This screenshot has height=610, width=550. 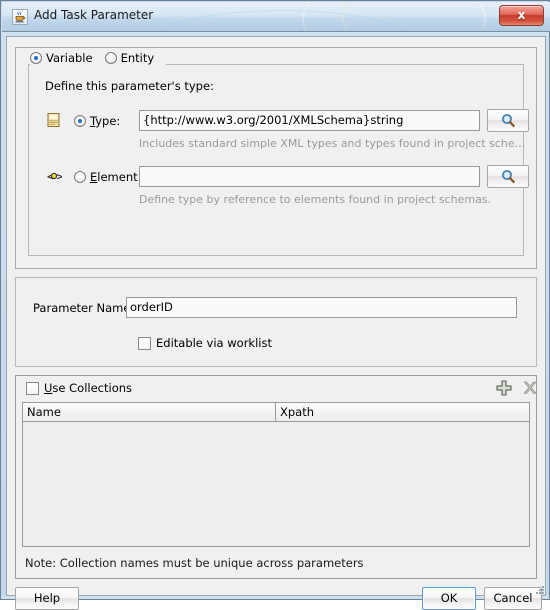 I want to click on help-button-label: Help, so click(x=47, y=598).